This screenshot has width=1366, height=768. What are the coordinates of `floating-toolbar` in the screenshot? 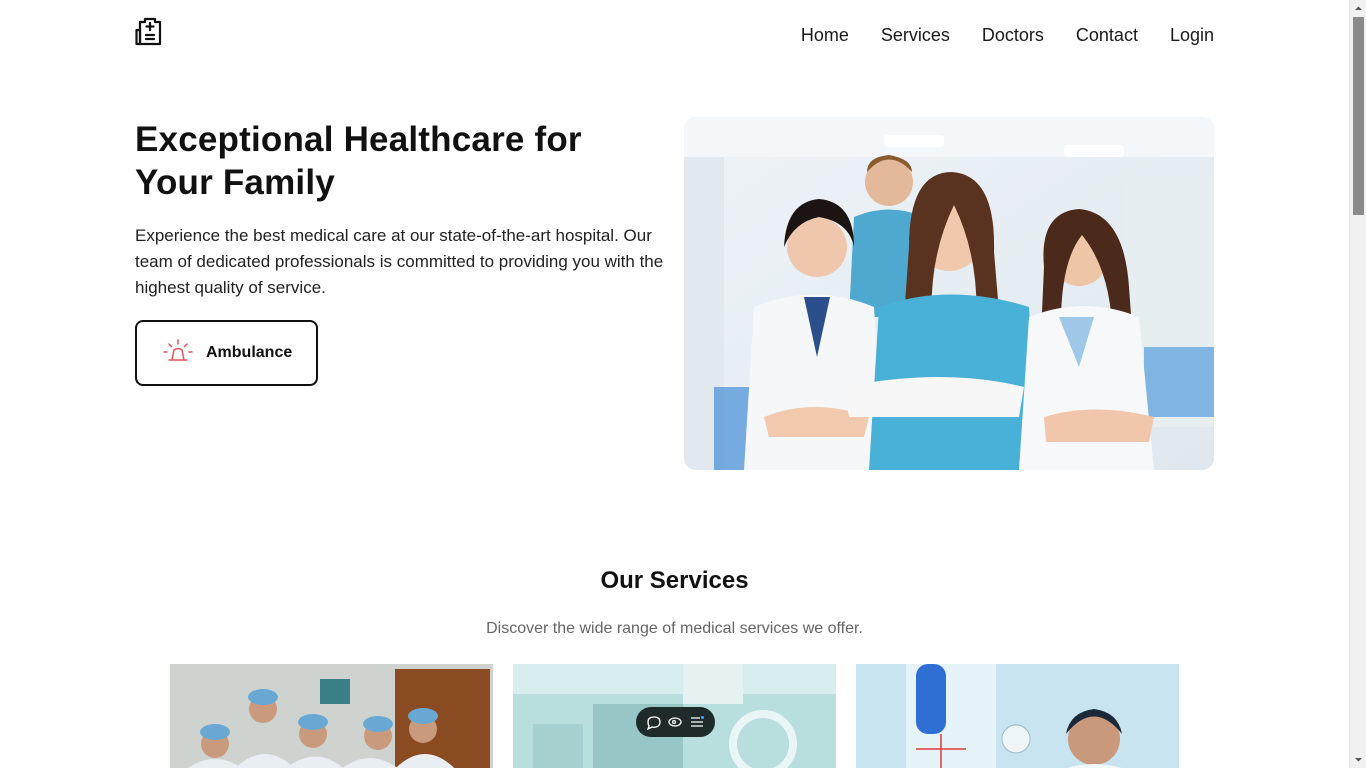 It's located at (675, 722).